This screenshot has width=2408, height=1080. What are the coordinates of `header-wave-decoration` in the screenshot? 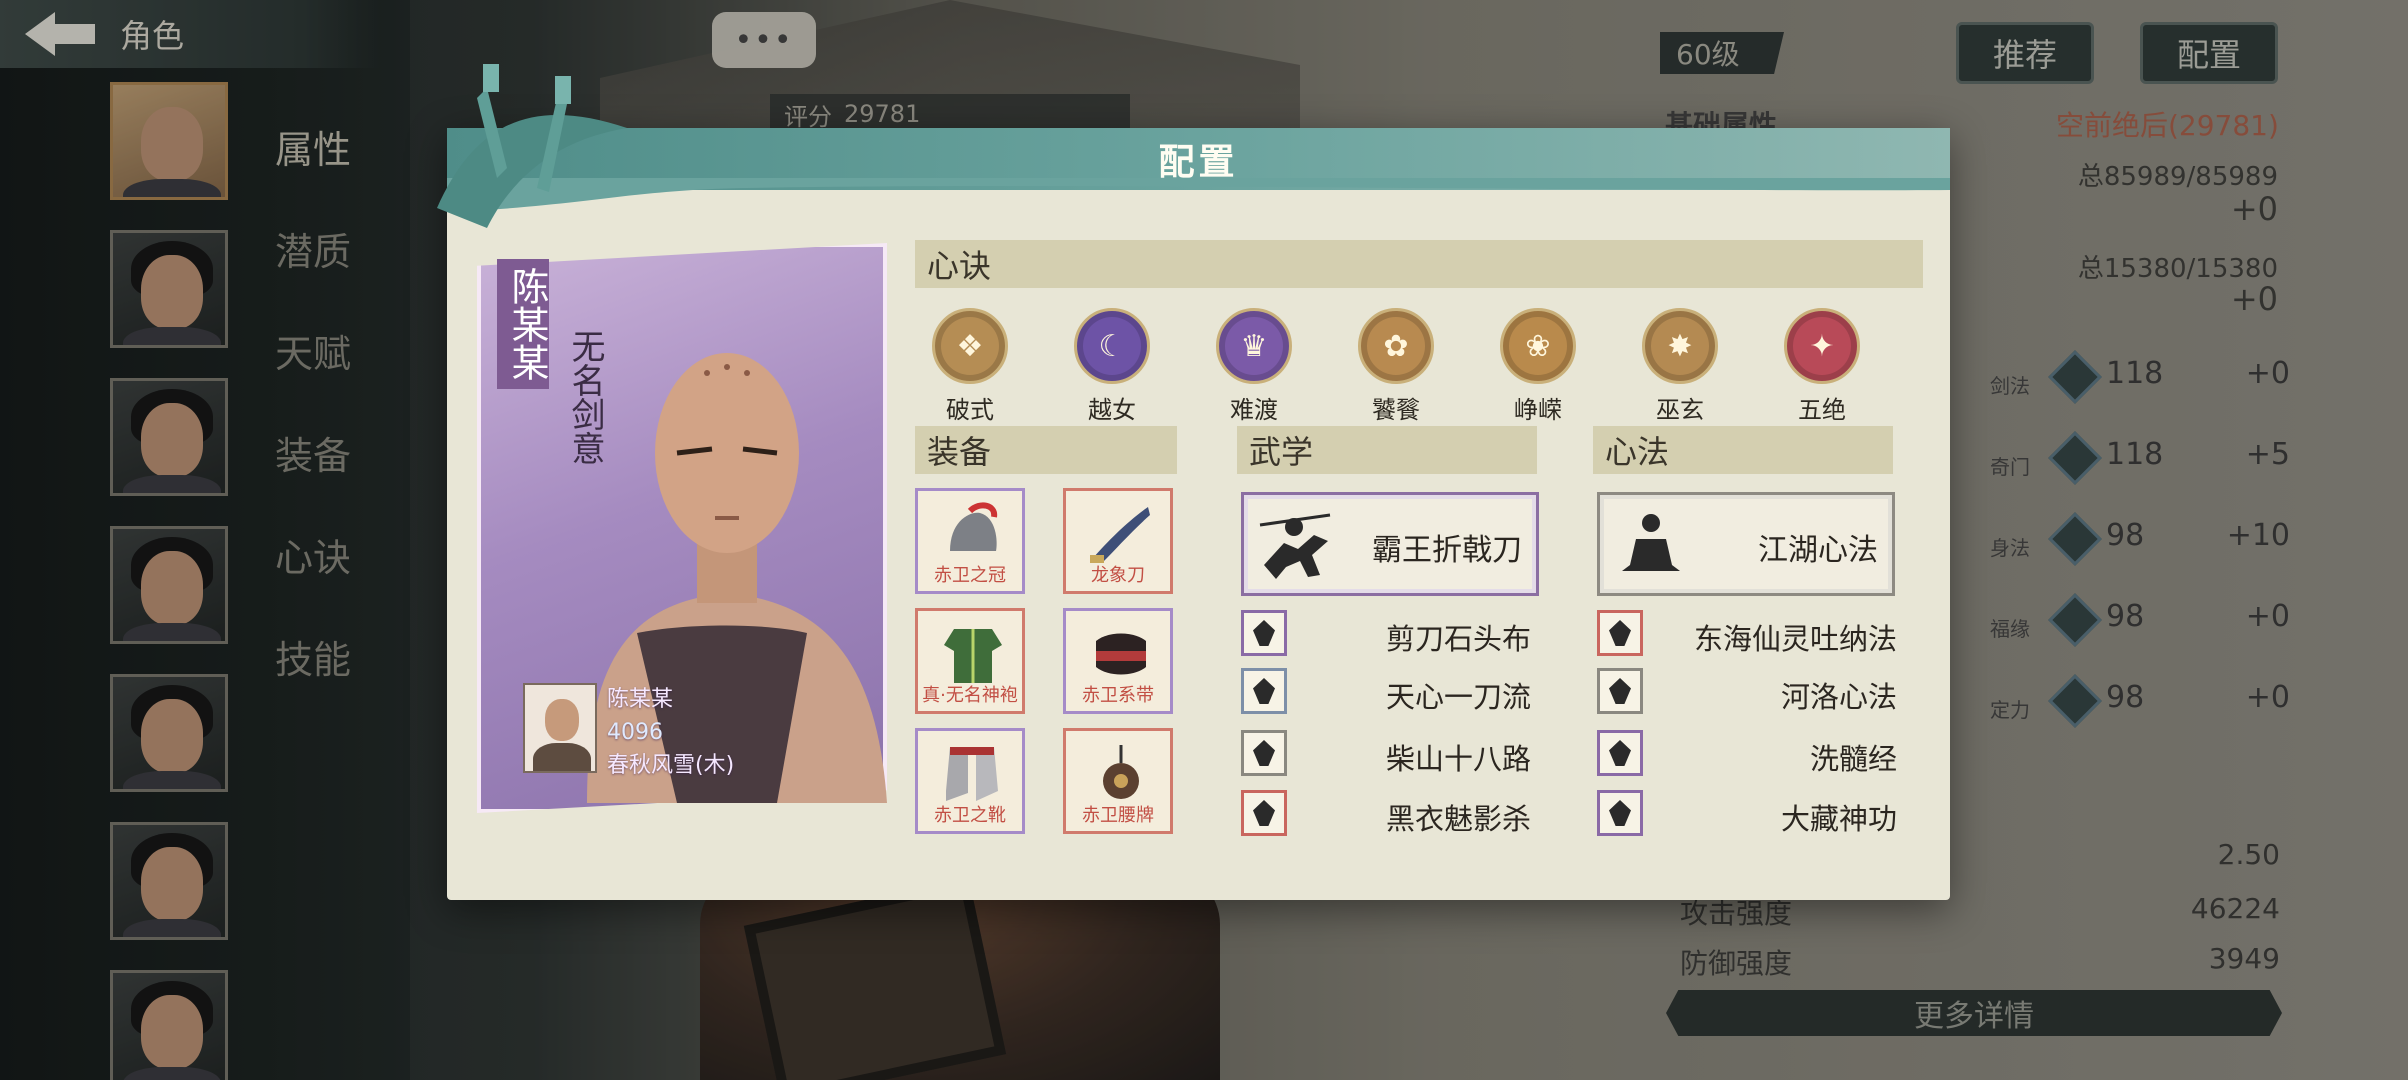 It's located at (1198, 195).